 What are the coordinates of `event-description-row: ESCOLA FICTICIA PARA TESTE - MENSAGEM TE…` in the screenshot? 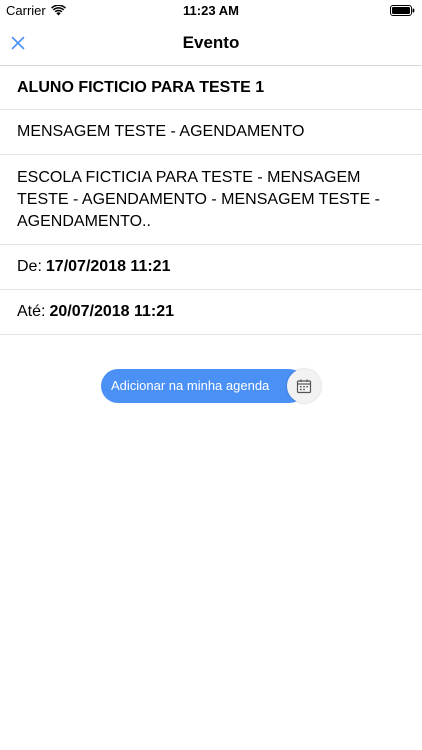 It's located at (211, 200).